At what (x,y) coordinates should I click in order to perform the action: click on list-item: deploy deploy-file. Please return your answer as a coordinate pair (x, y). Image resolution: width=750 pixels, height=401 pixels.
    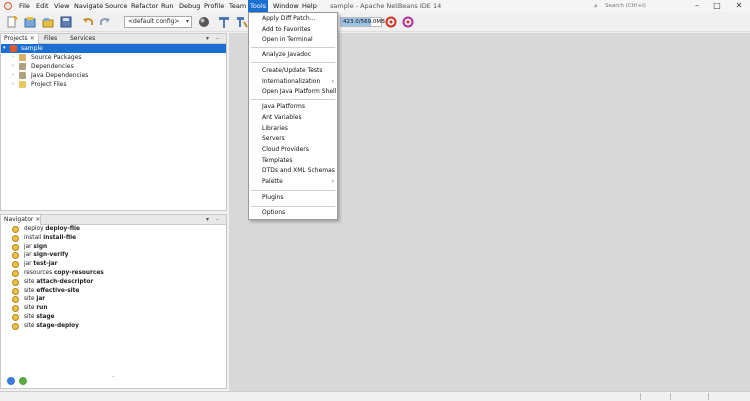
    Looking at the image, I should click on (113, 229).